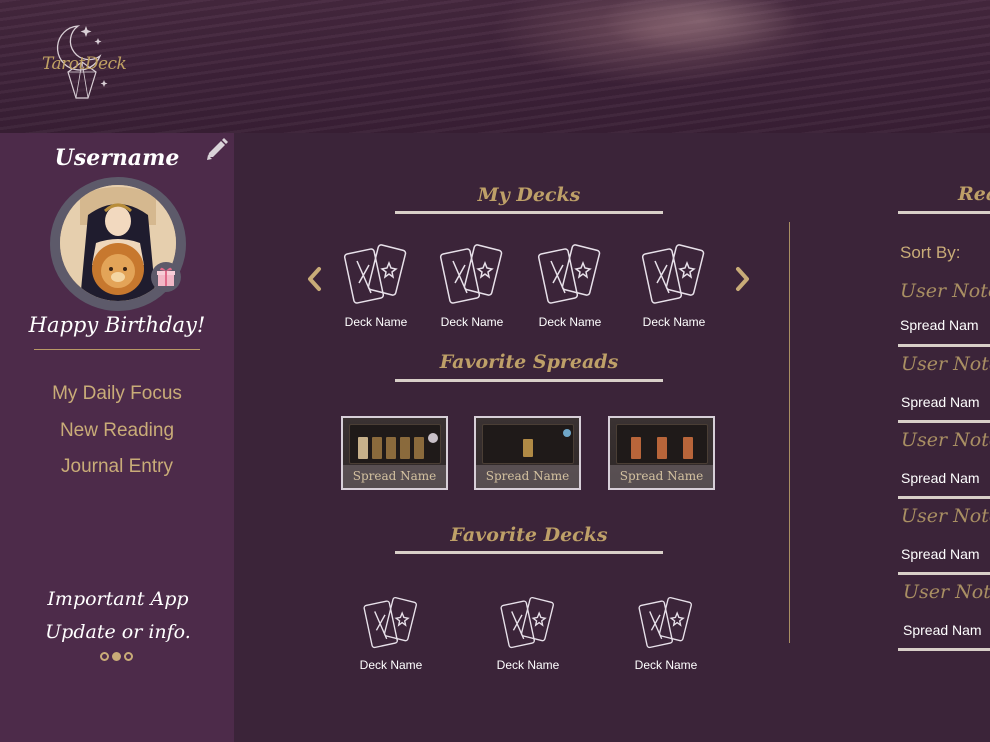 This screenshot has height=742, width=990. Describe the element at coordinates (789, 432) in the screenshot. I see `column-divider` at that location.